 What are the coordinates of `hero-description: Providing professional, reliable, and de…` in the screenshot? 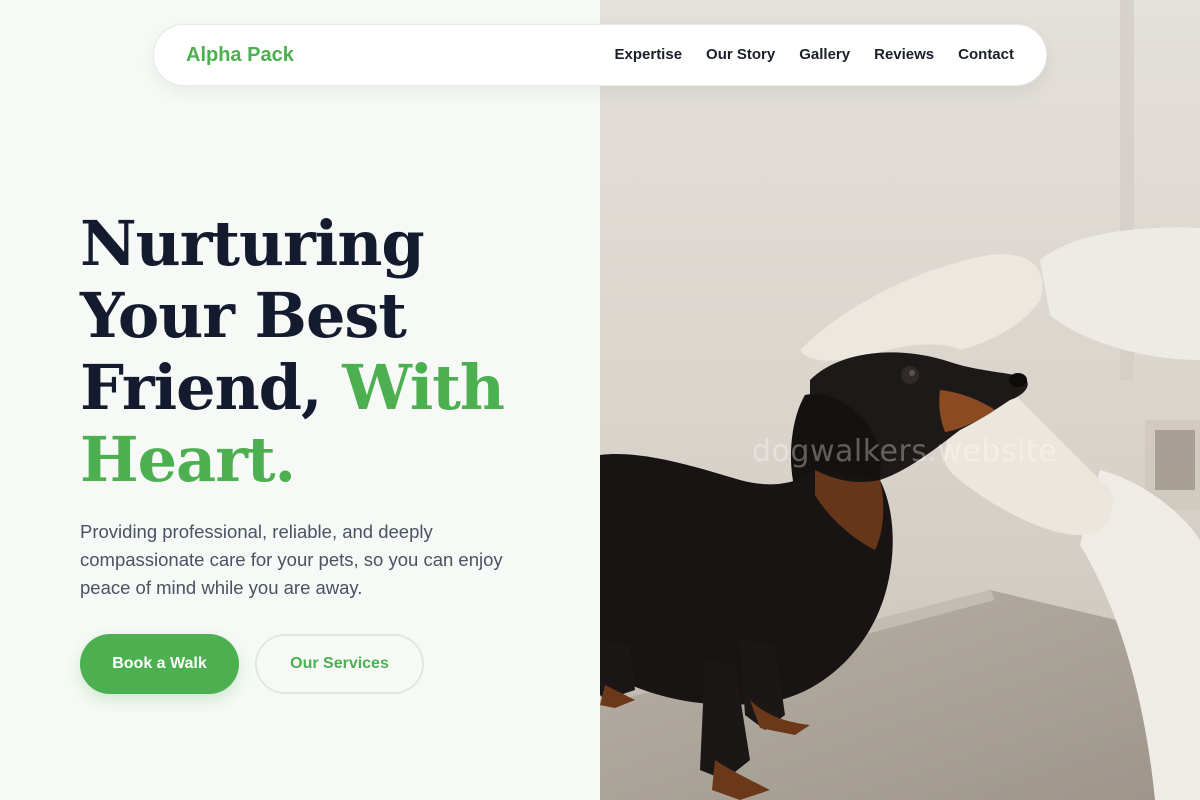 It's located at (291, 559).